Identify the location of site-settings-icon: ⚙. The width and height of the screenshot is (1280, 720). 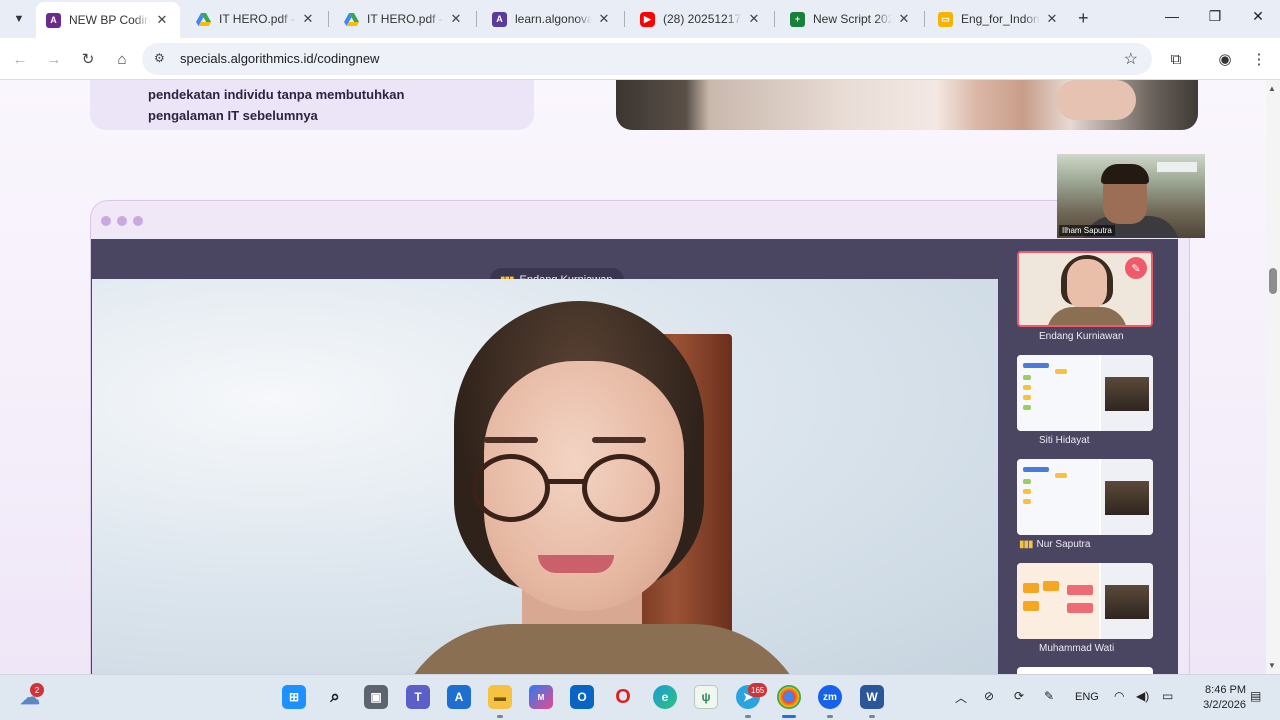
(159, 58).